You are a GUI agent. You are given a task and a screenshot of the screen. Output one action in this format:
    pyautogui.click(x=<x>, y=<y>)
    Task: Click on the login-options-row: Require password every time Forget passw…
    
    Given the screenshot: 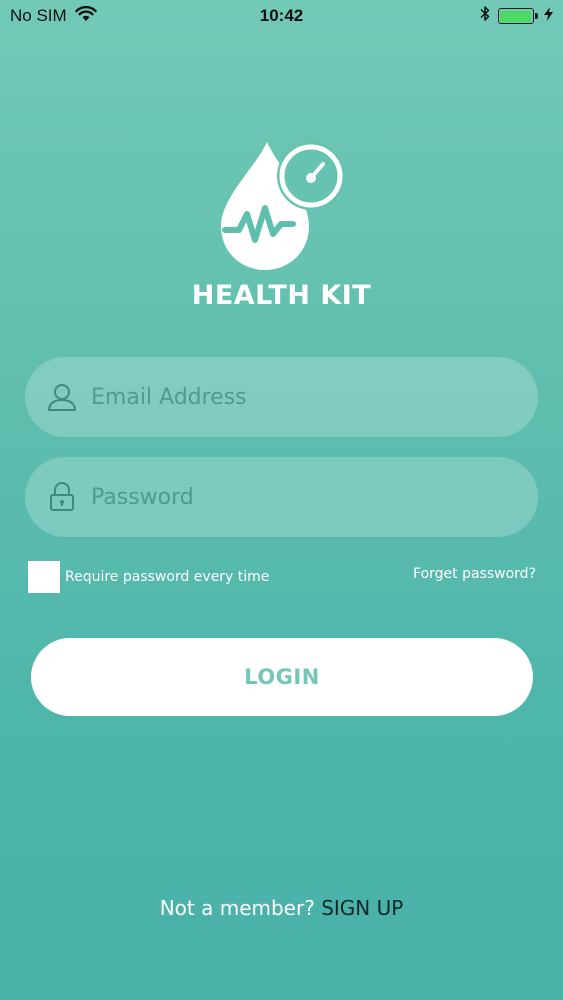 What is the action you would take?
    pyautogui.click(x=282, y=576)
    